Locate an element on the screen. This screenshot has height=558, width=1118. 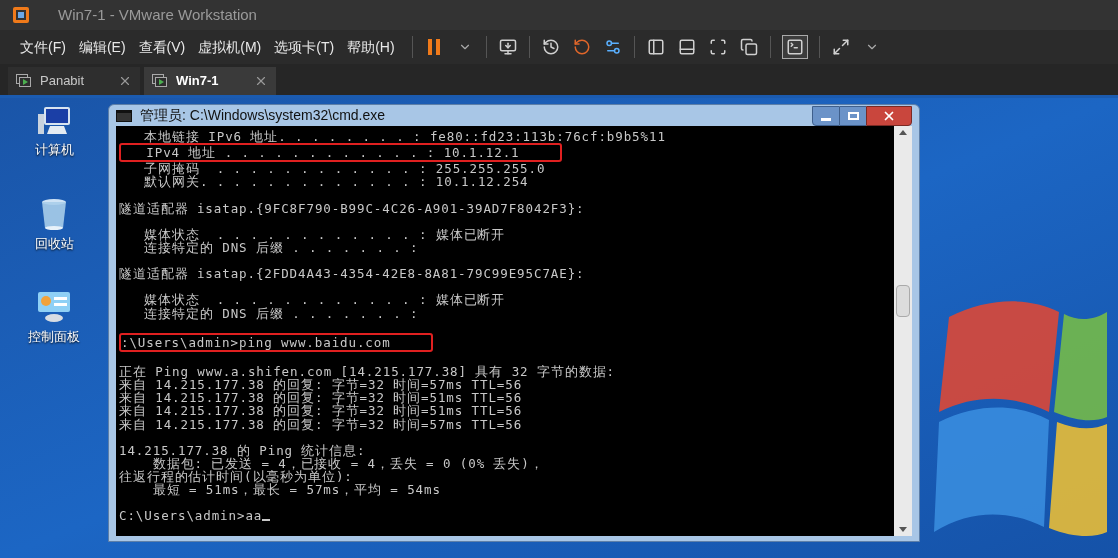
menu-item: 选项卡(T) is located at coordinates (304, 47).